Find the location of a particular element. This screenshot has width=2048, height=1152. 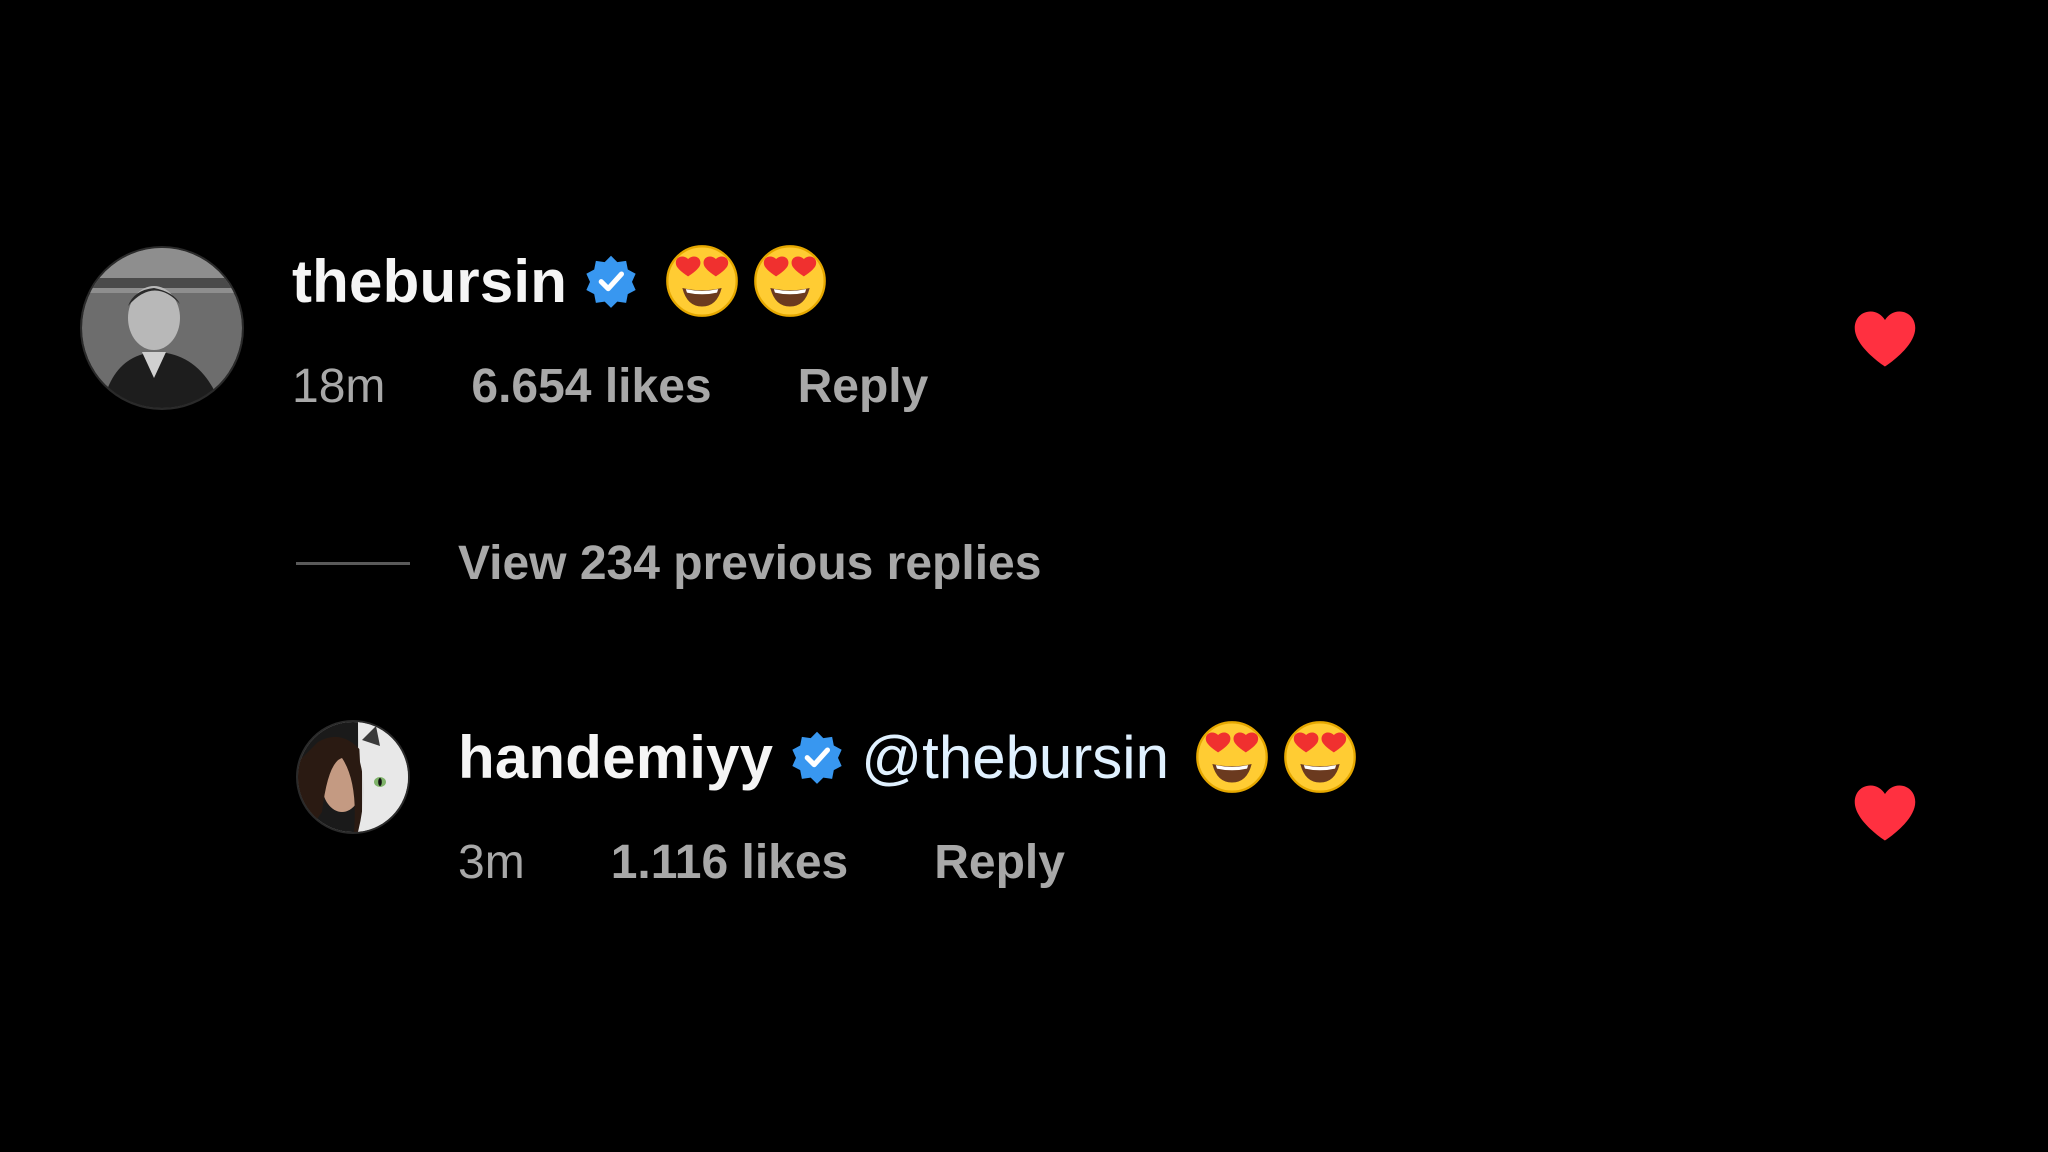

comment-timestamp: 18m is located at coordinates (339, 386).